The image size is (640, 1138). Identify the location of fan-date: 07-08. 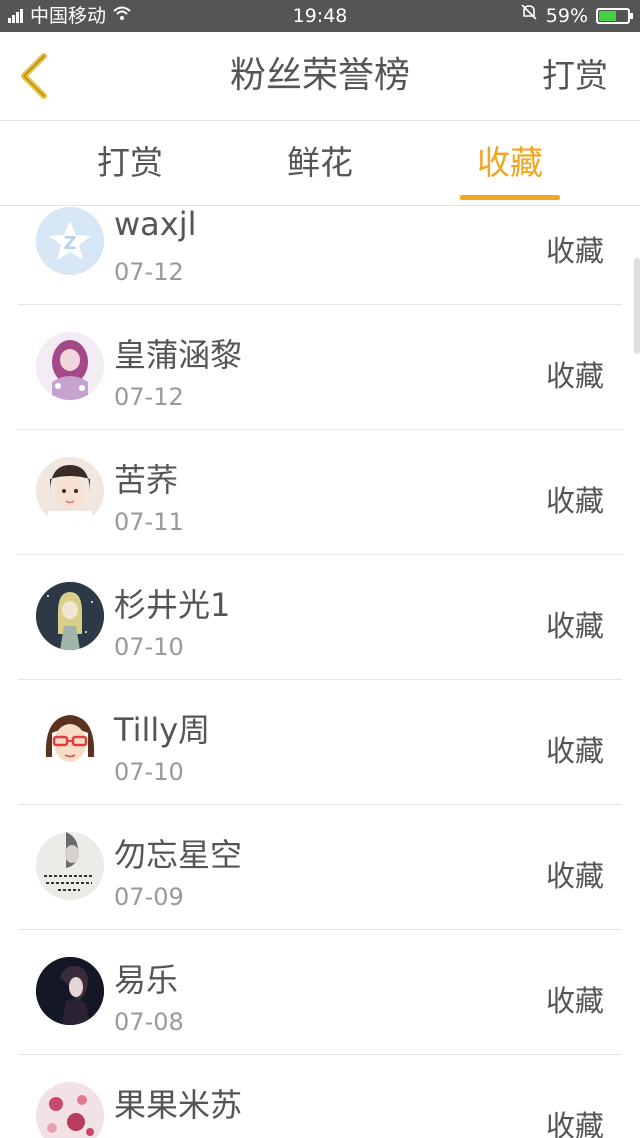
(149, 1022).